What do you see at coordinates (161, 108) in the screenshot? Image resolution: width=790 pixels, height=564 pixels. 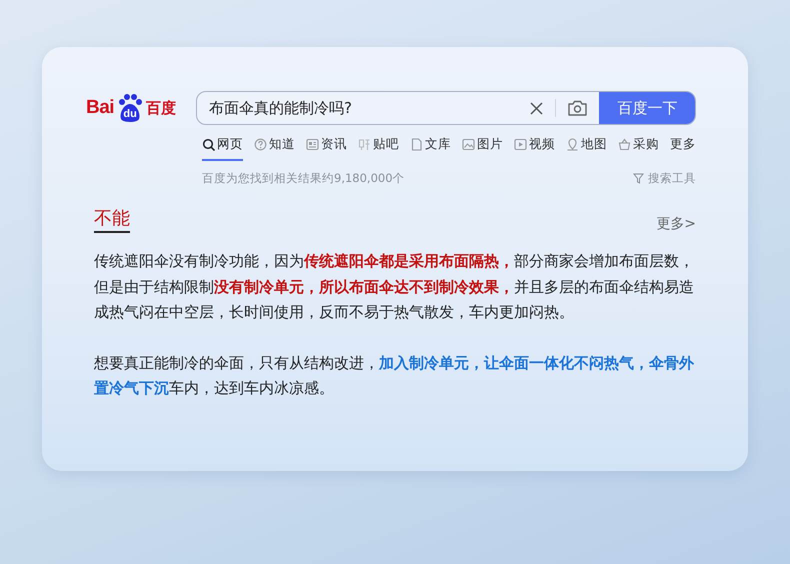 I see `logo-text: 百度` at bounding box center [161, 108].